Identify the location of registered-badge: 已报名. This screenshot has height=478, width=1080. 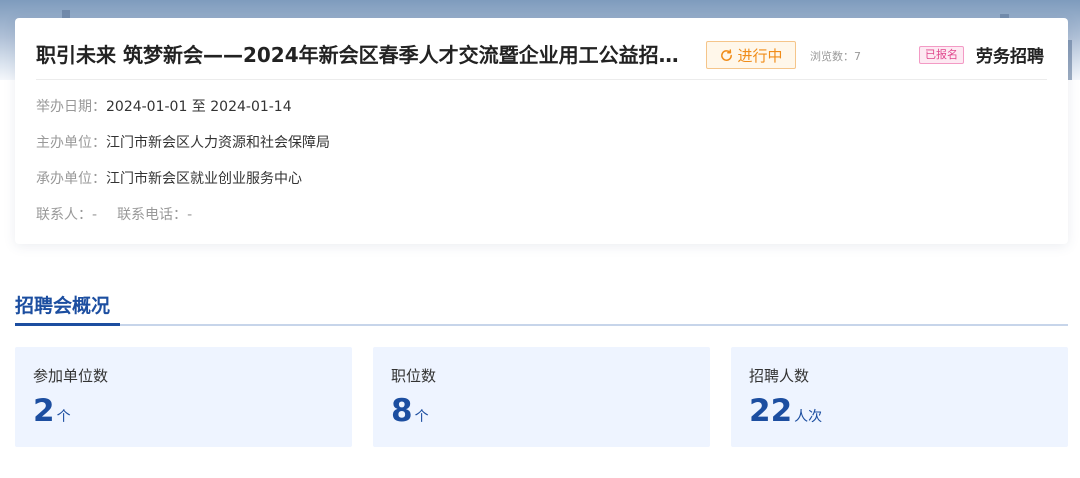
(941, 55).